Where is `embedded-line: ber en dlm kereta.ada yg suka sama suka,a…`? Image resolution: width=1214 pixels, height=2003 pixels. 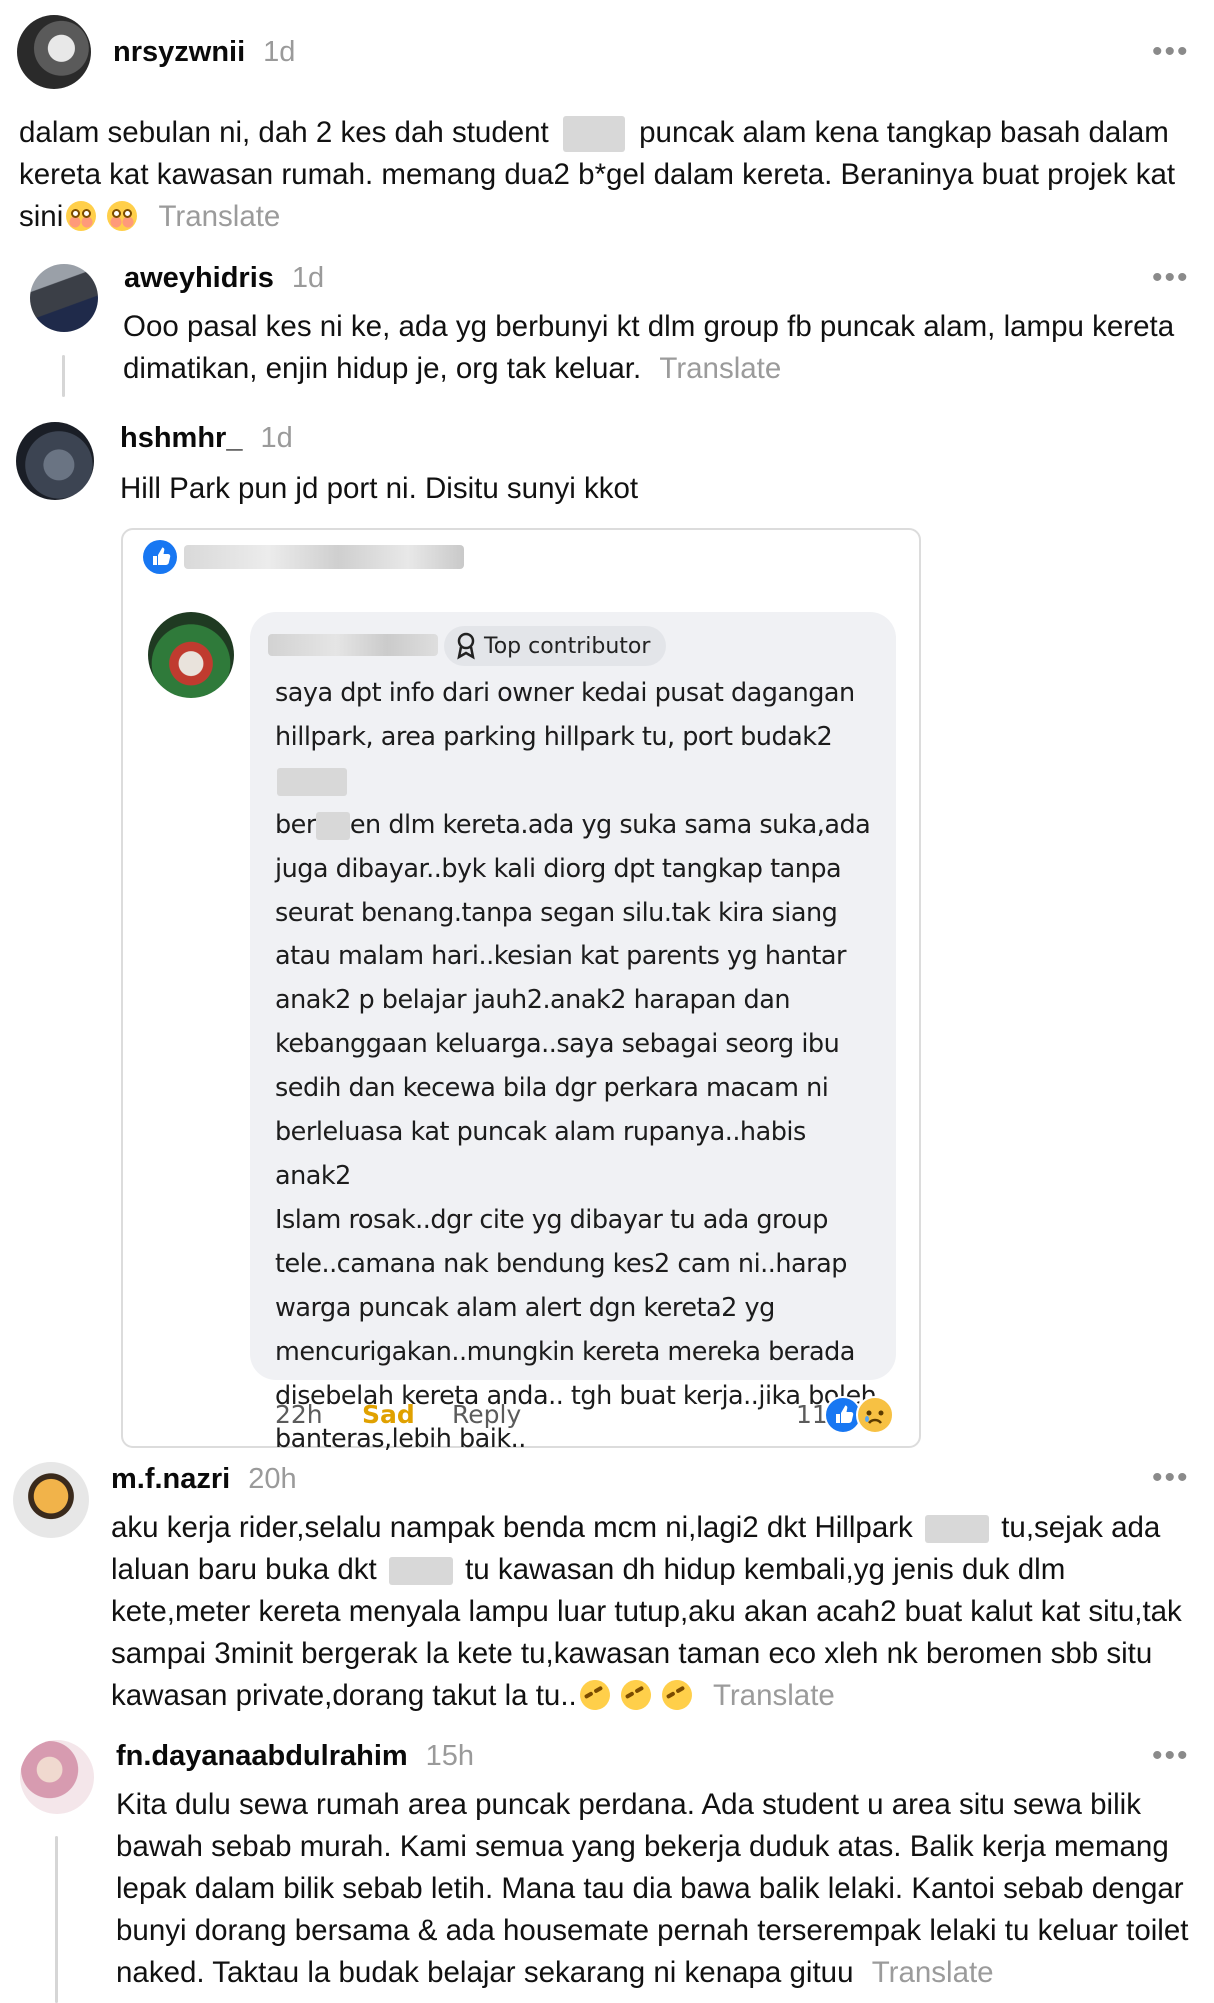
embedded-line: ber en dlm kereta.ada yg suka sama suka,a… is located at coordinates (580, 826).